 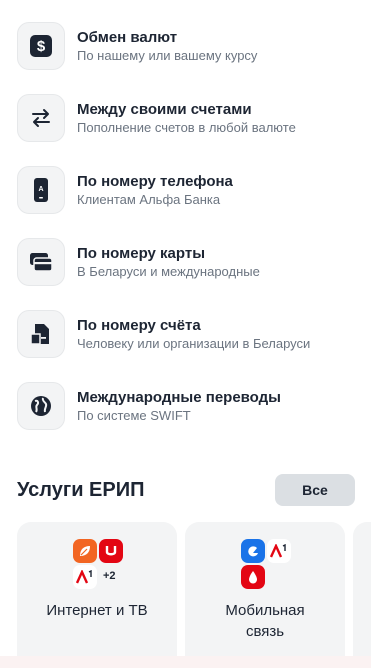 What do you see at coordinates (111, 551) in the screenshot?
I see `red-u-logo` at bounding box center [111, 551].